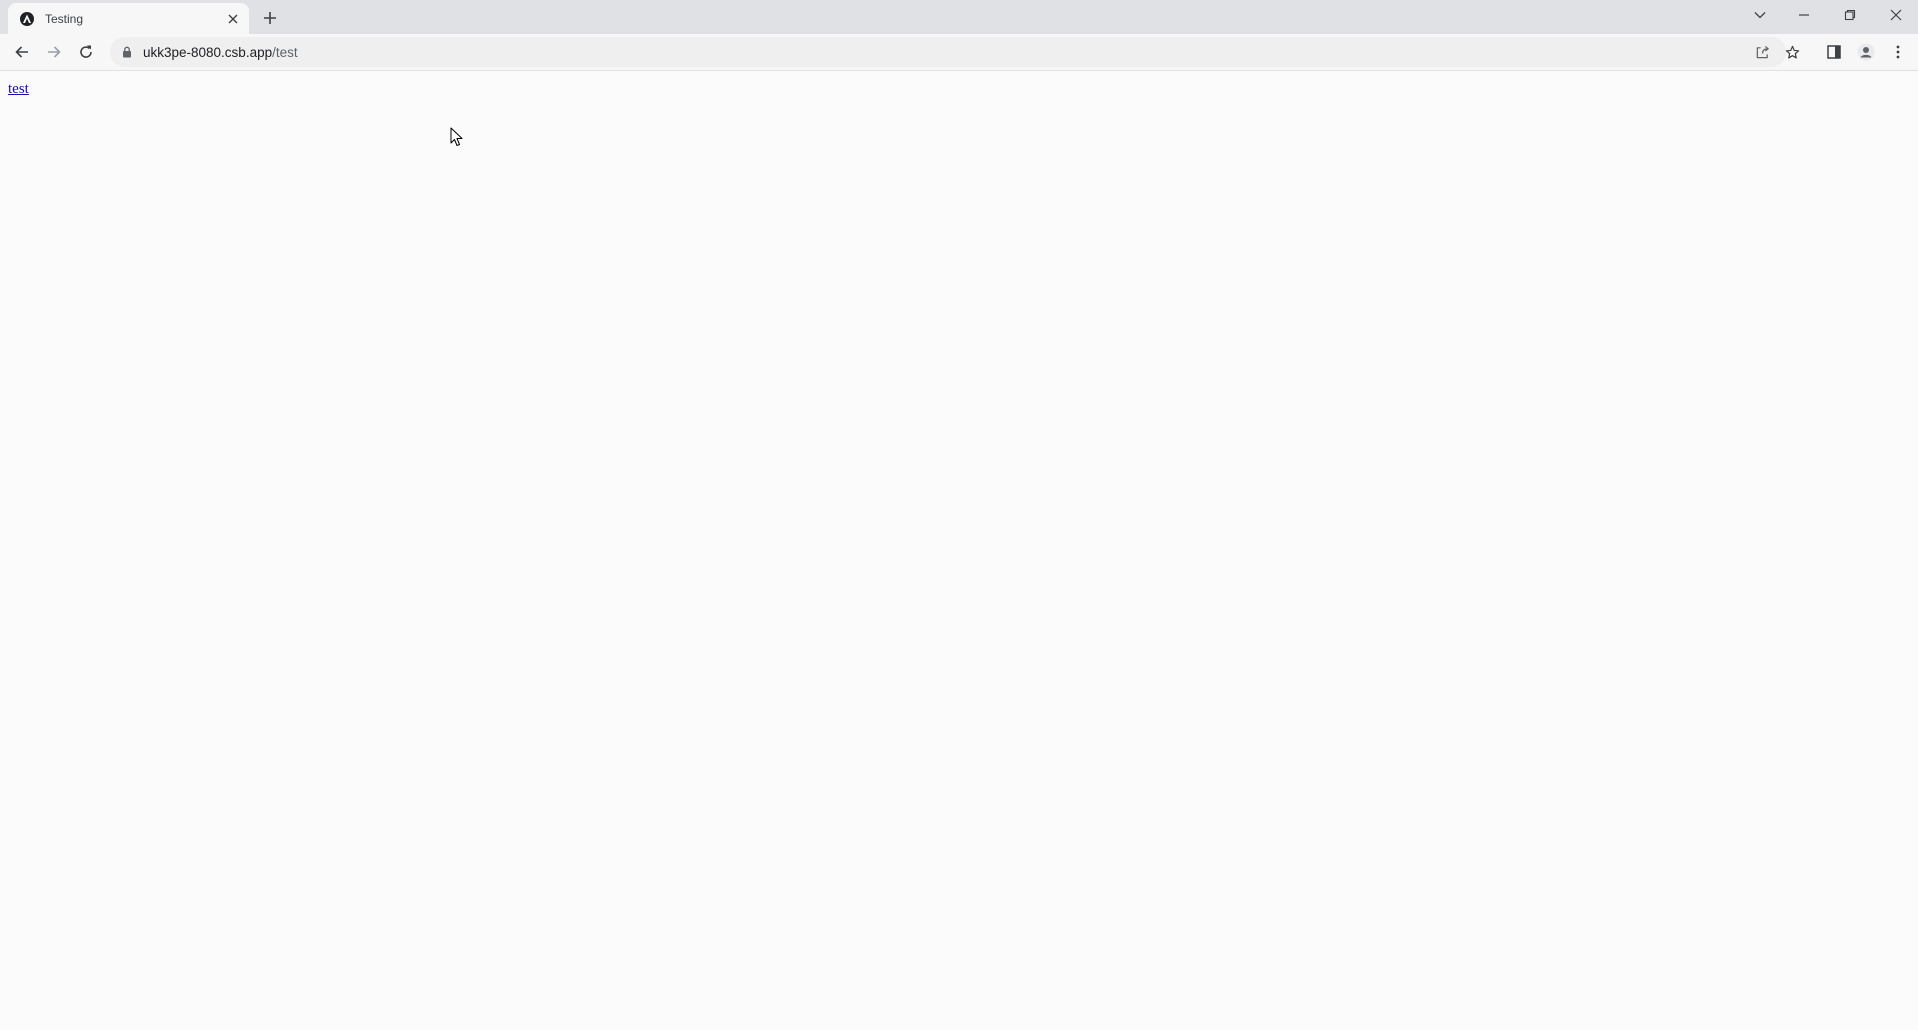  I want to click on minimize-button, so click(1804, 15).